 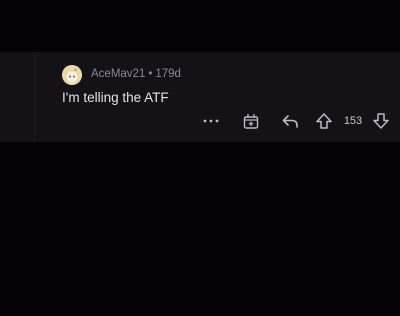 I want to click on award-button, so click(x=251, y=121).